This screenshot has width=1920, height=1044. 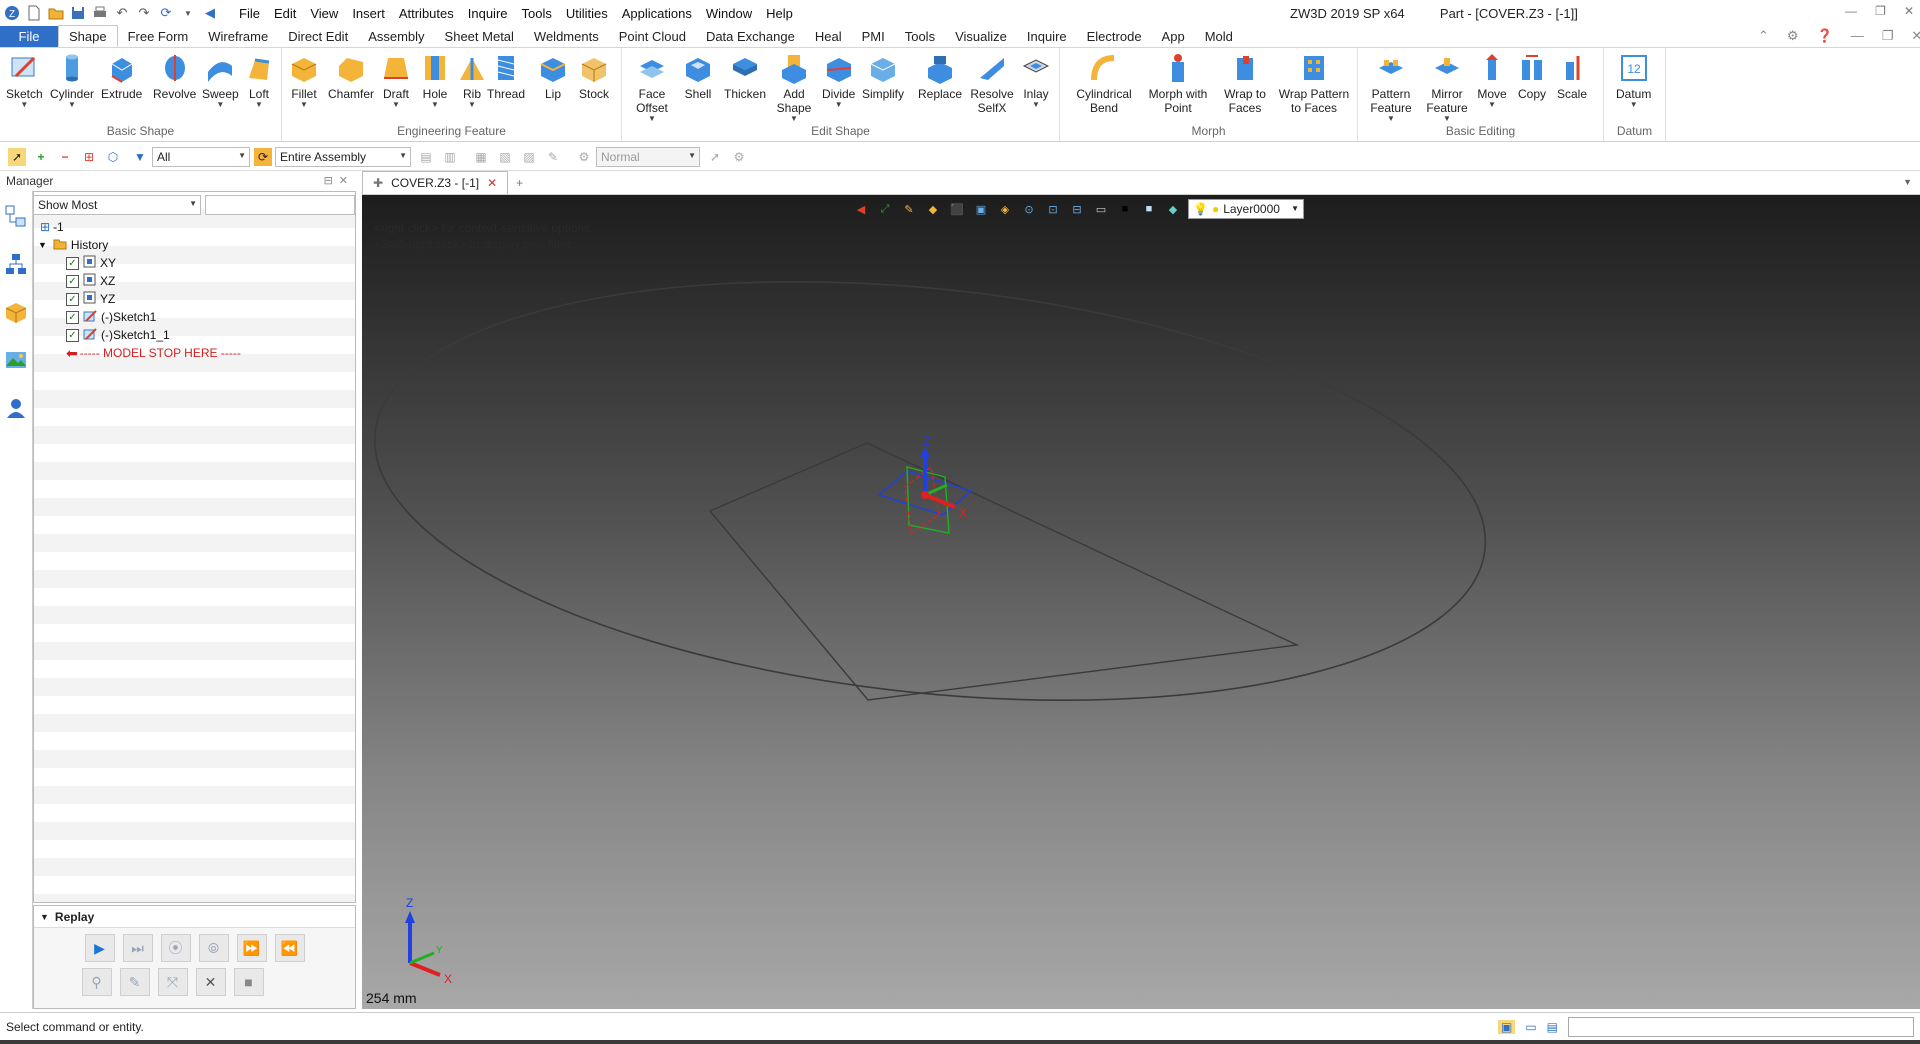 What do you see at coordinates (210, 13) in the screenshot?
I see `back-arrow-icon: ◀` at bounding box center [210, 13].